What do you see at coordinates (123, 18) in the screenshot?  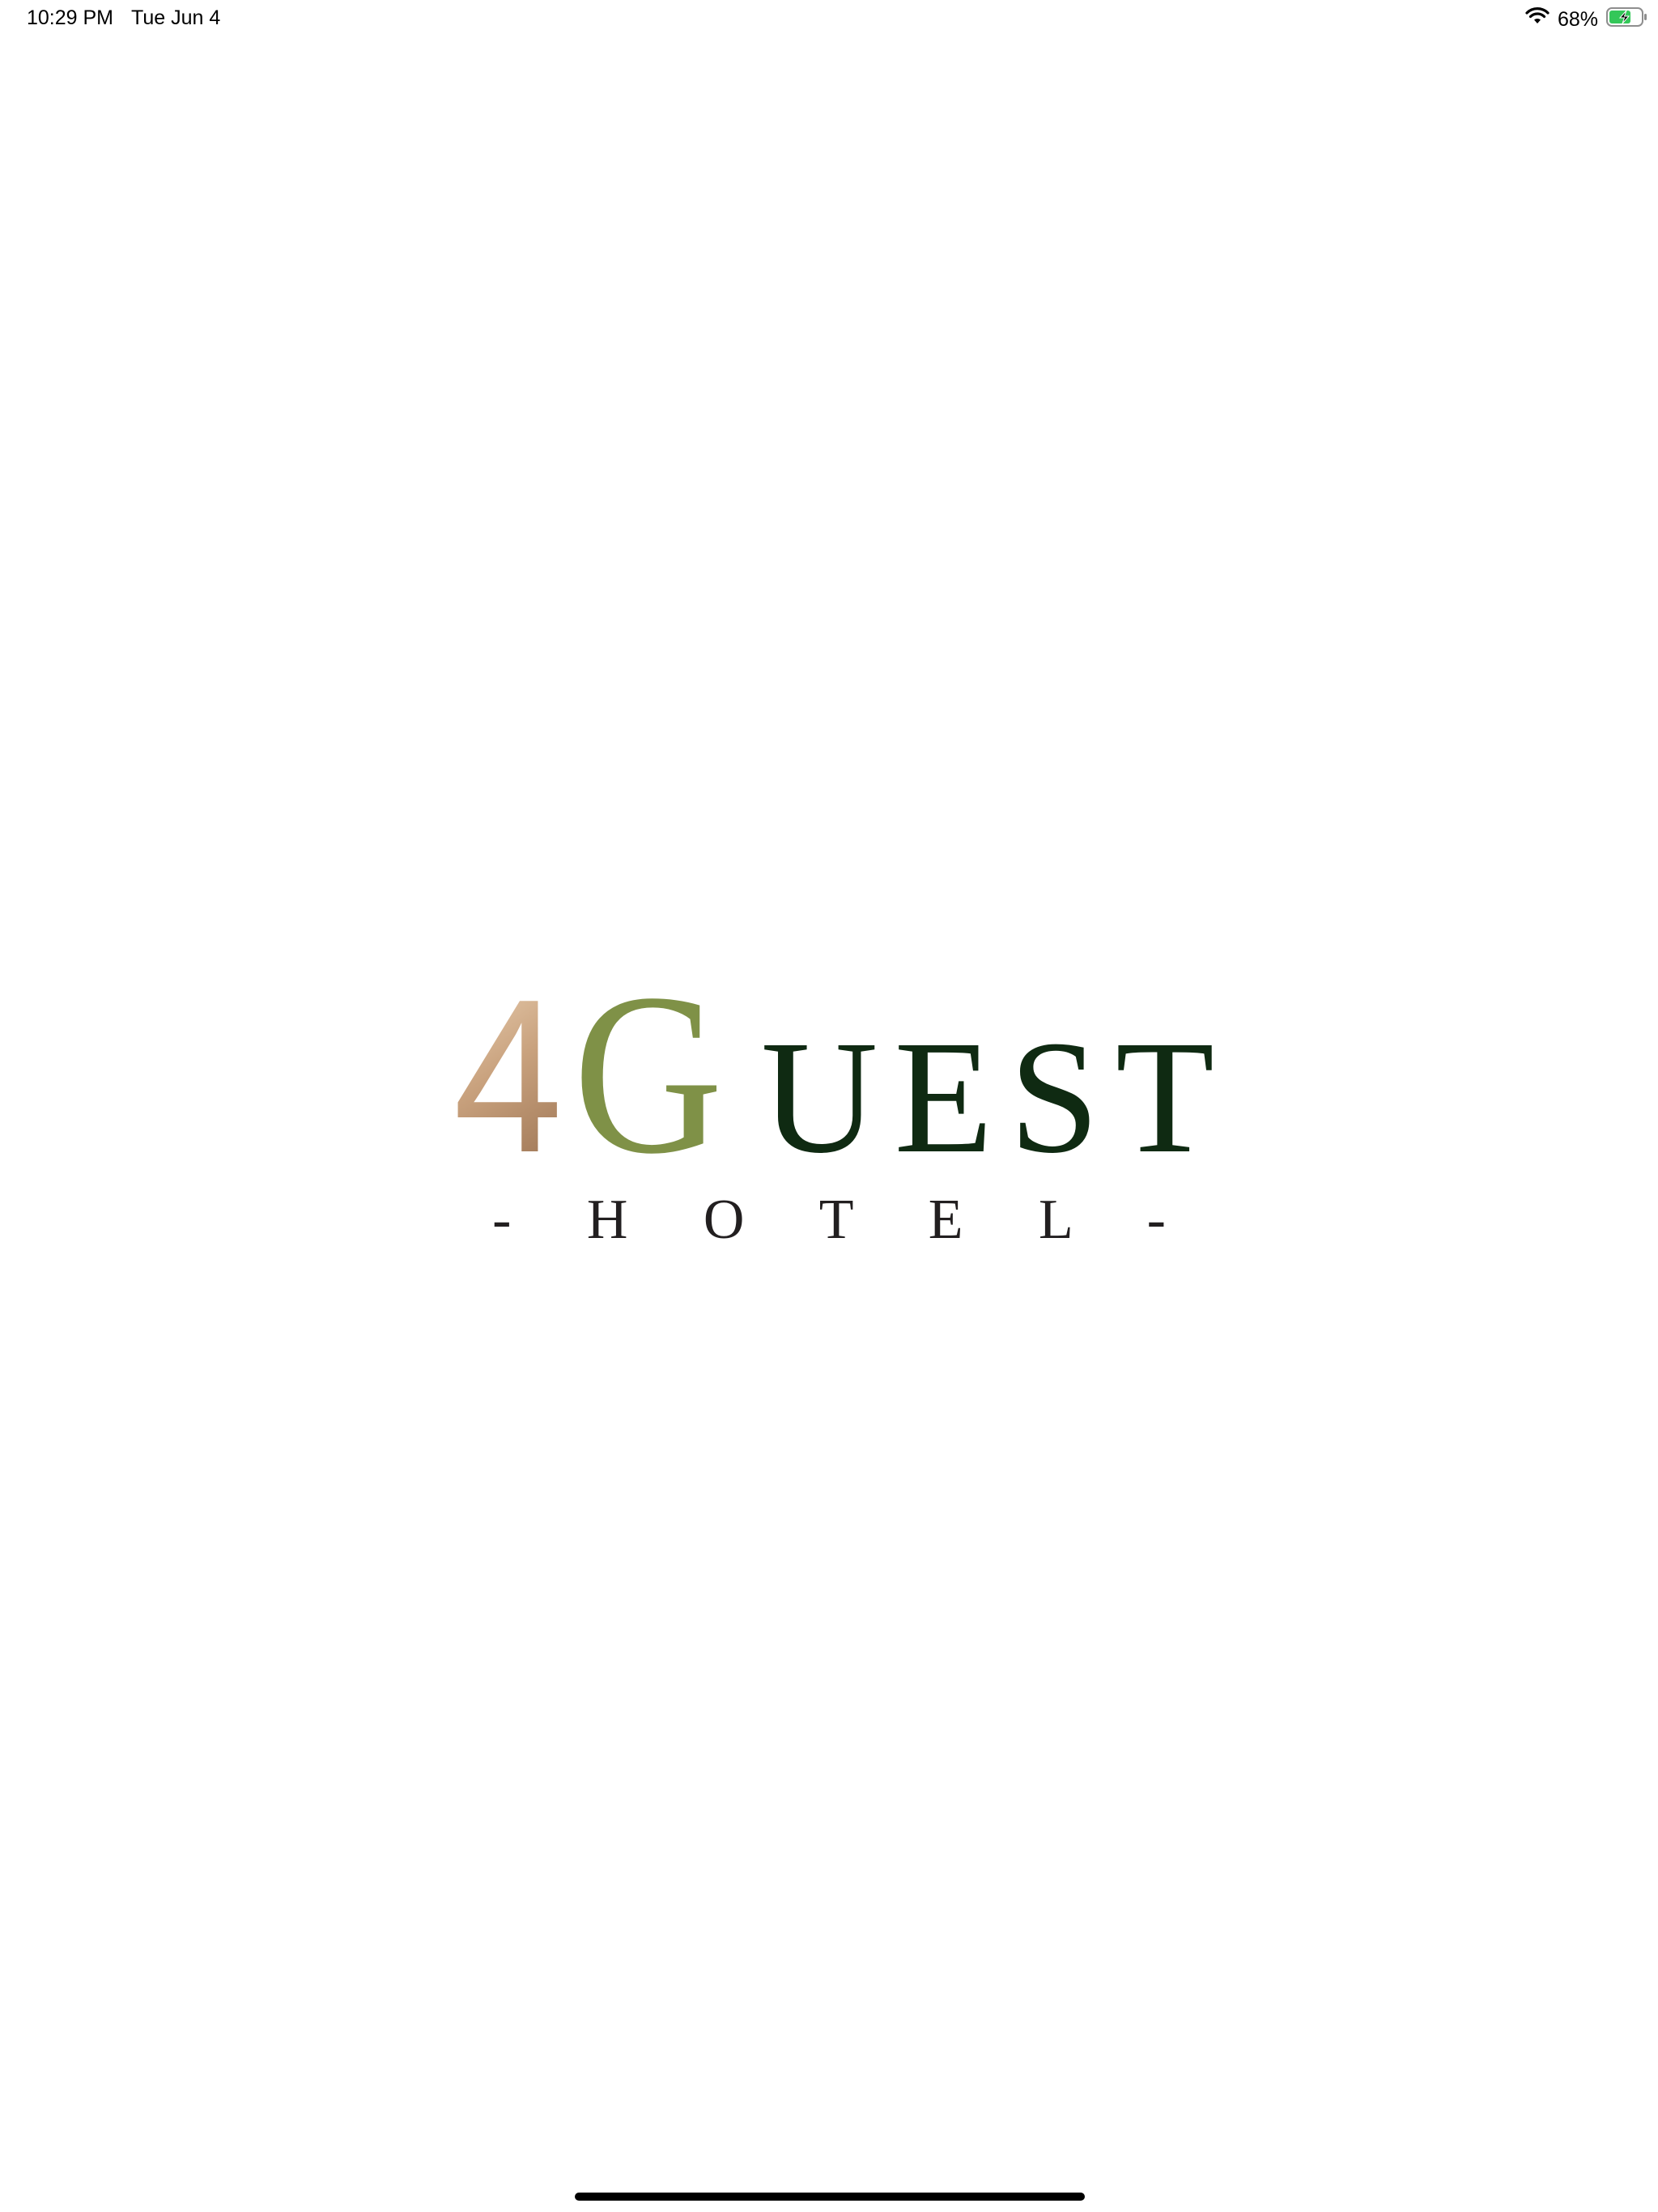 I see `status-left: 10:29 PM Tue Jun 4` at bounding box center [123, 18].